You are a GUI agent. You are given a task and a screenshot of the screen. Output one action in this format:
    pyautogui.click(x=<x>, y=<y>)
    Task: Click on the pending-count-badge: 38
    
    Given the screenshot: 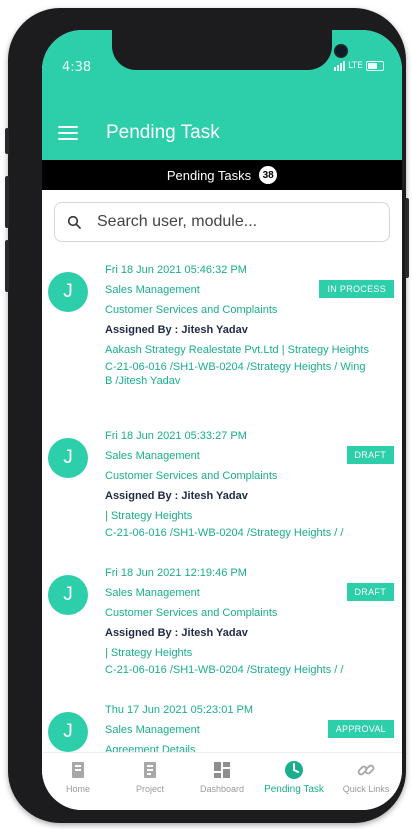 What is the action you would take?
    pyautogui.click(x=268, y=175)
    